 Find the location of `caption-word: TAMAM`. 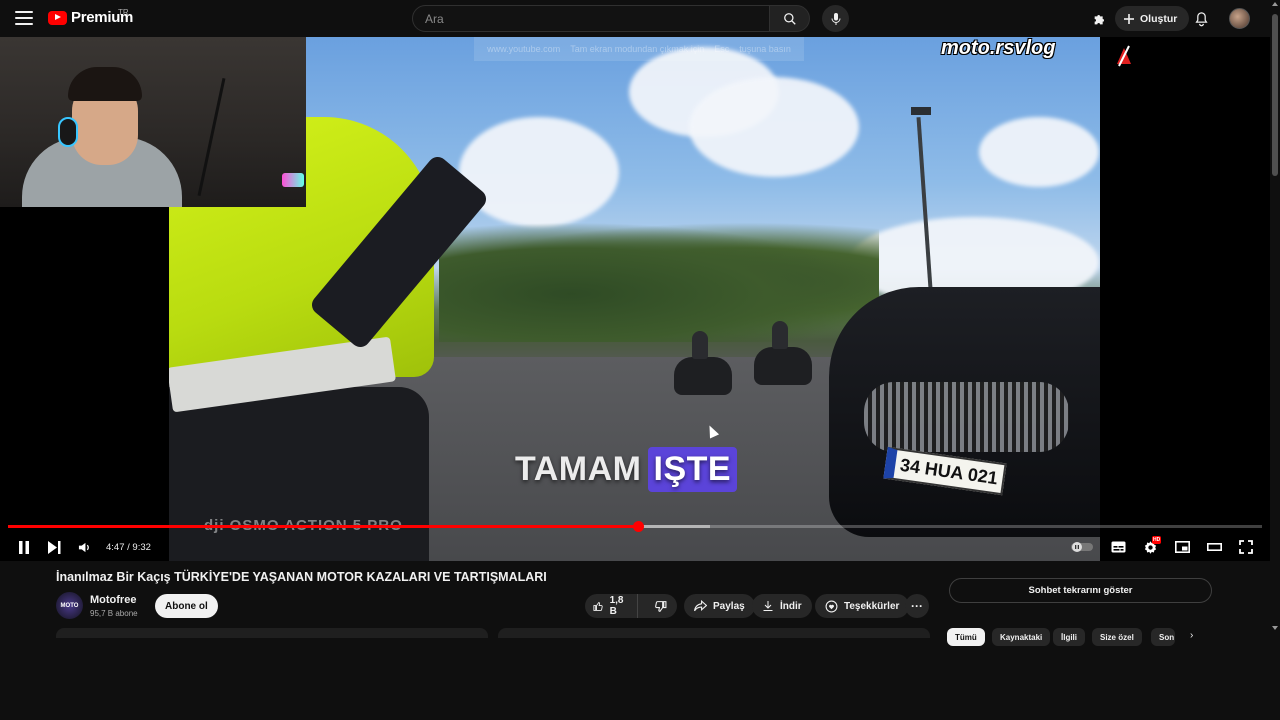

caption-word: TAMAM is located at coordinates (578, 469).